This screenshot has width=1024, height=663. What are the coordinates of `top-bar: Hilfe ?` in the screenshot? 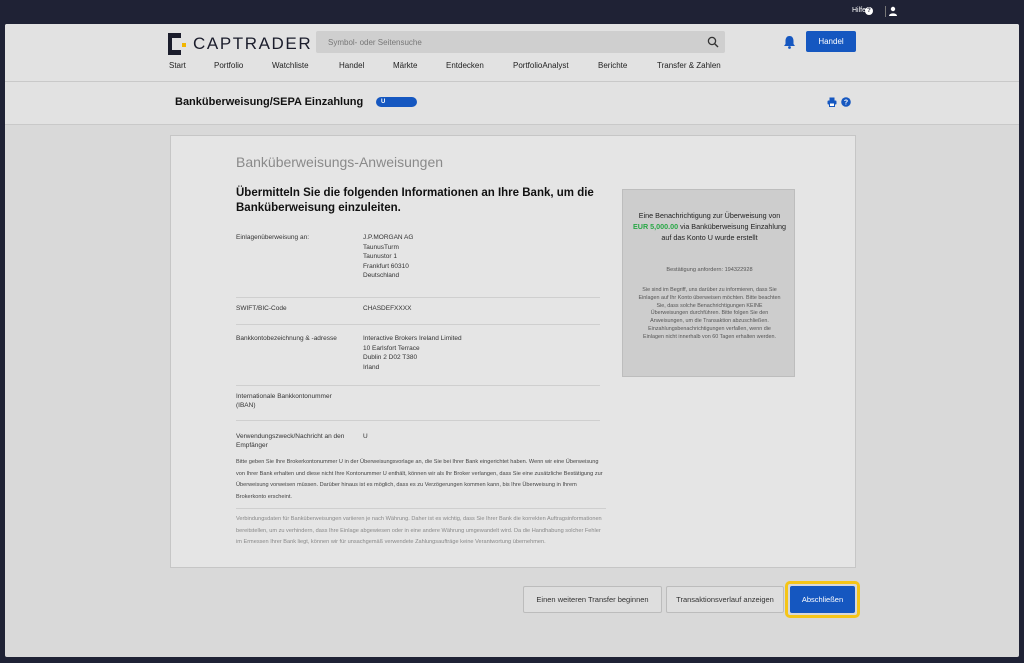 It's located at (512, 12).